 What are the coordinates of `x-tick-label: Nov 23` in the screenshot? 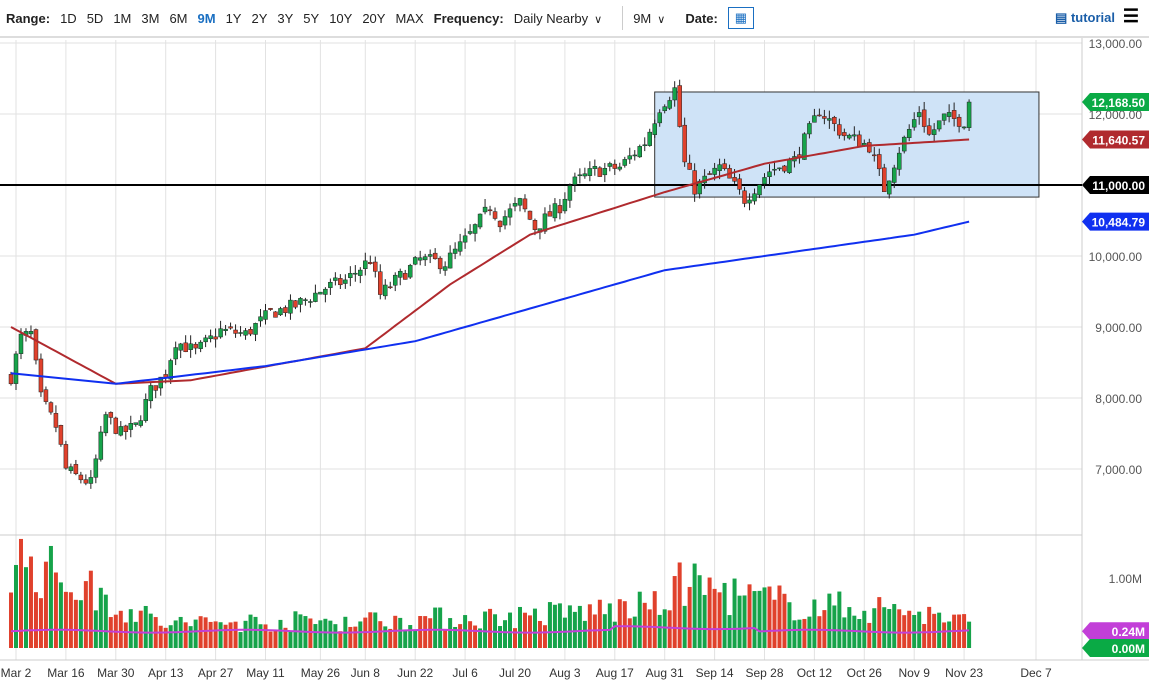 It's located at (964, 673).